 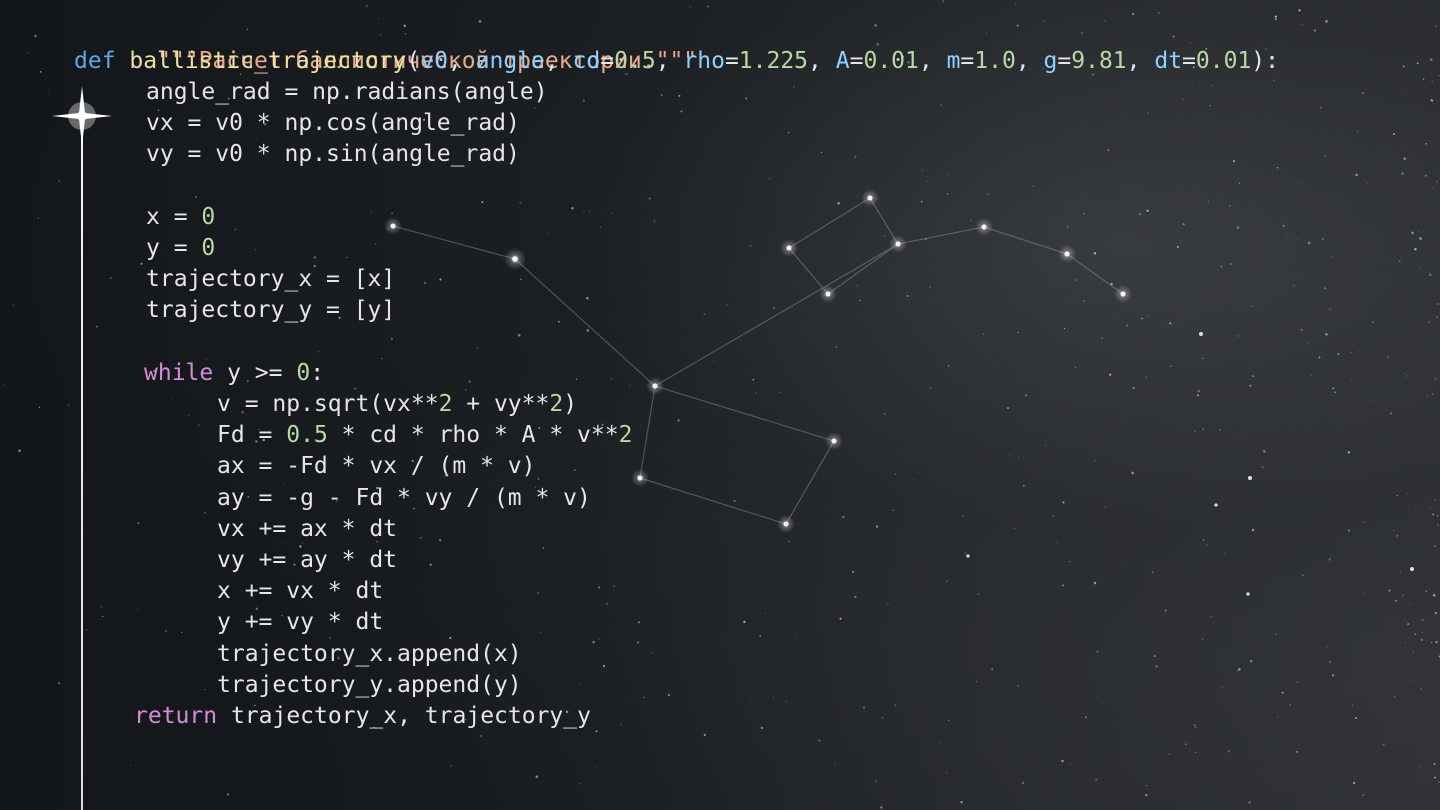 I want to click on param-name-token: v0, so click(x=434, y=61).